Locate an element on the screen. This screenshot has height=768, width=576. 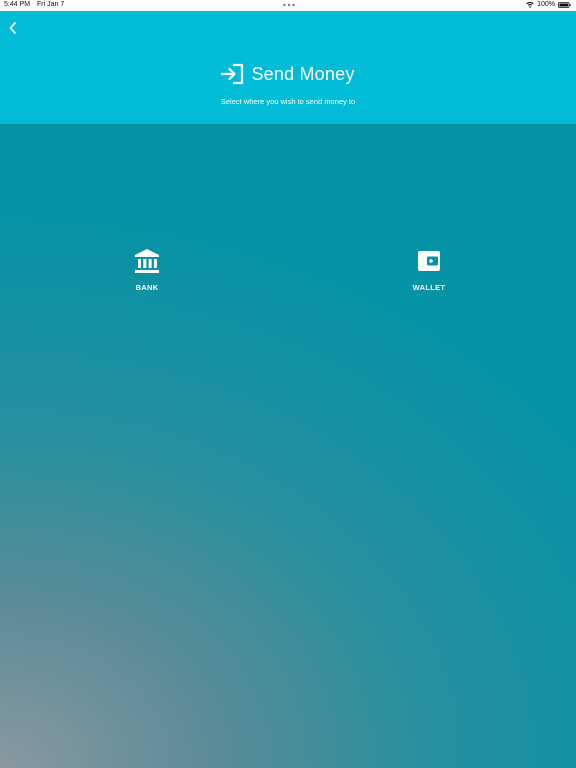
bank-option: BANK is located at coordinates (147, 270).